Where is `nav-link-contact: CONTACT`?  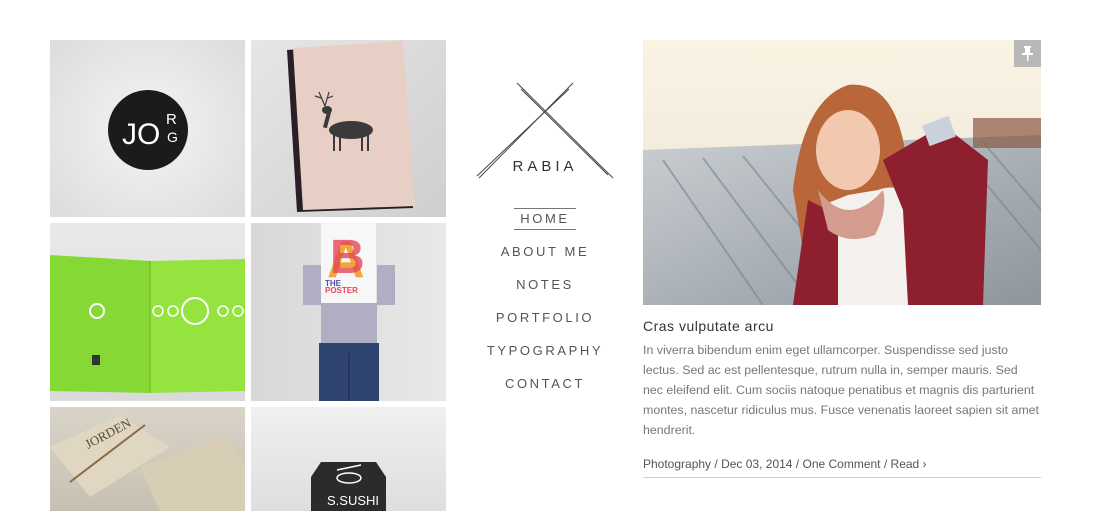 nav-link-contact: CONTACT is located at coordinates (545, 383).